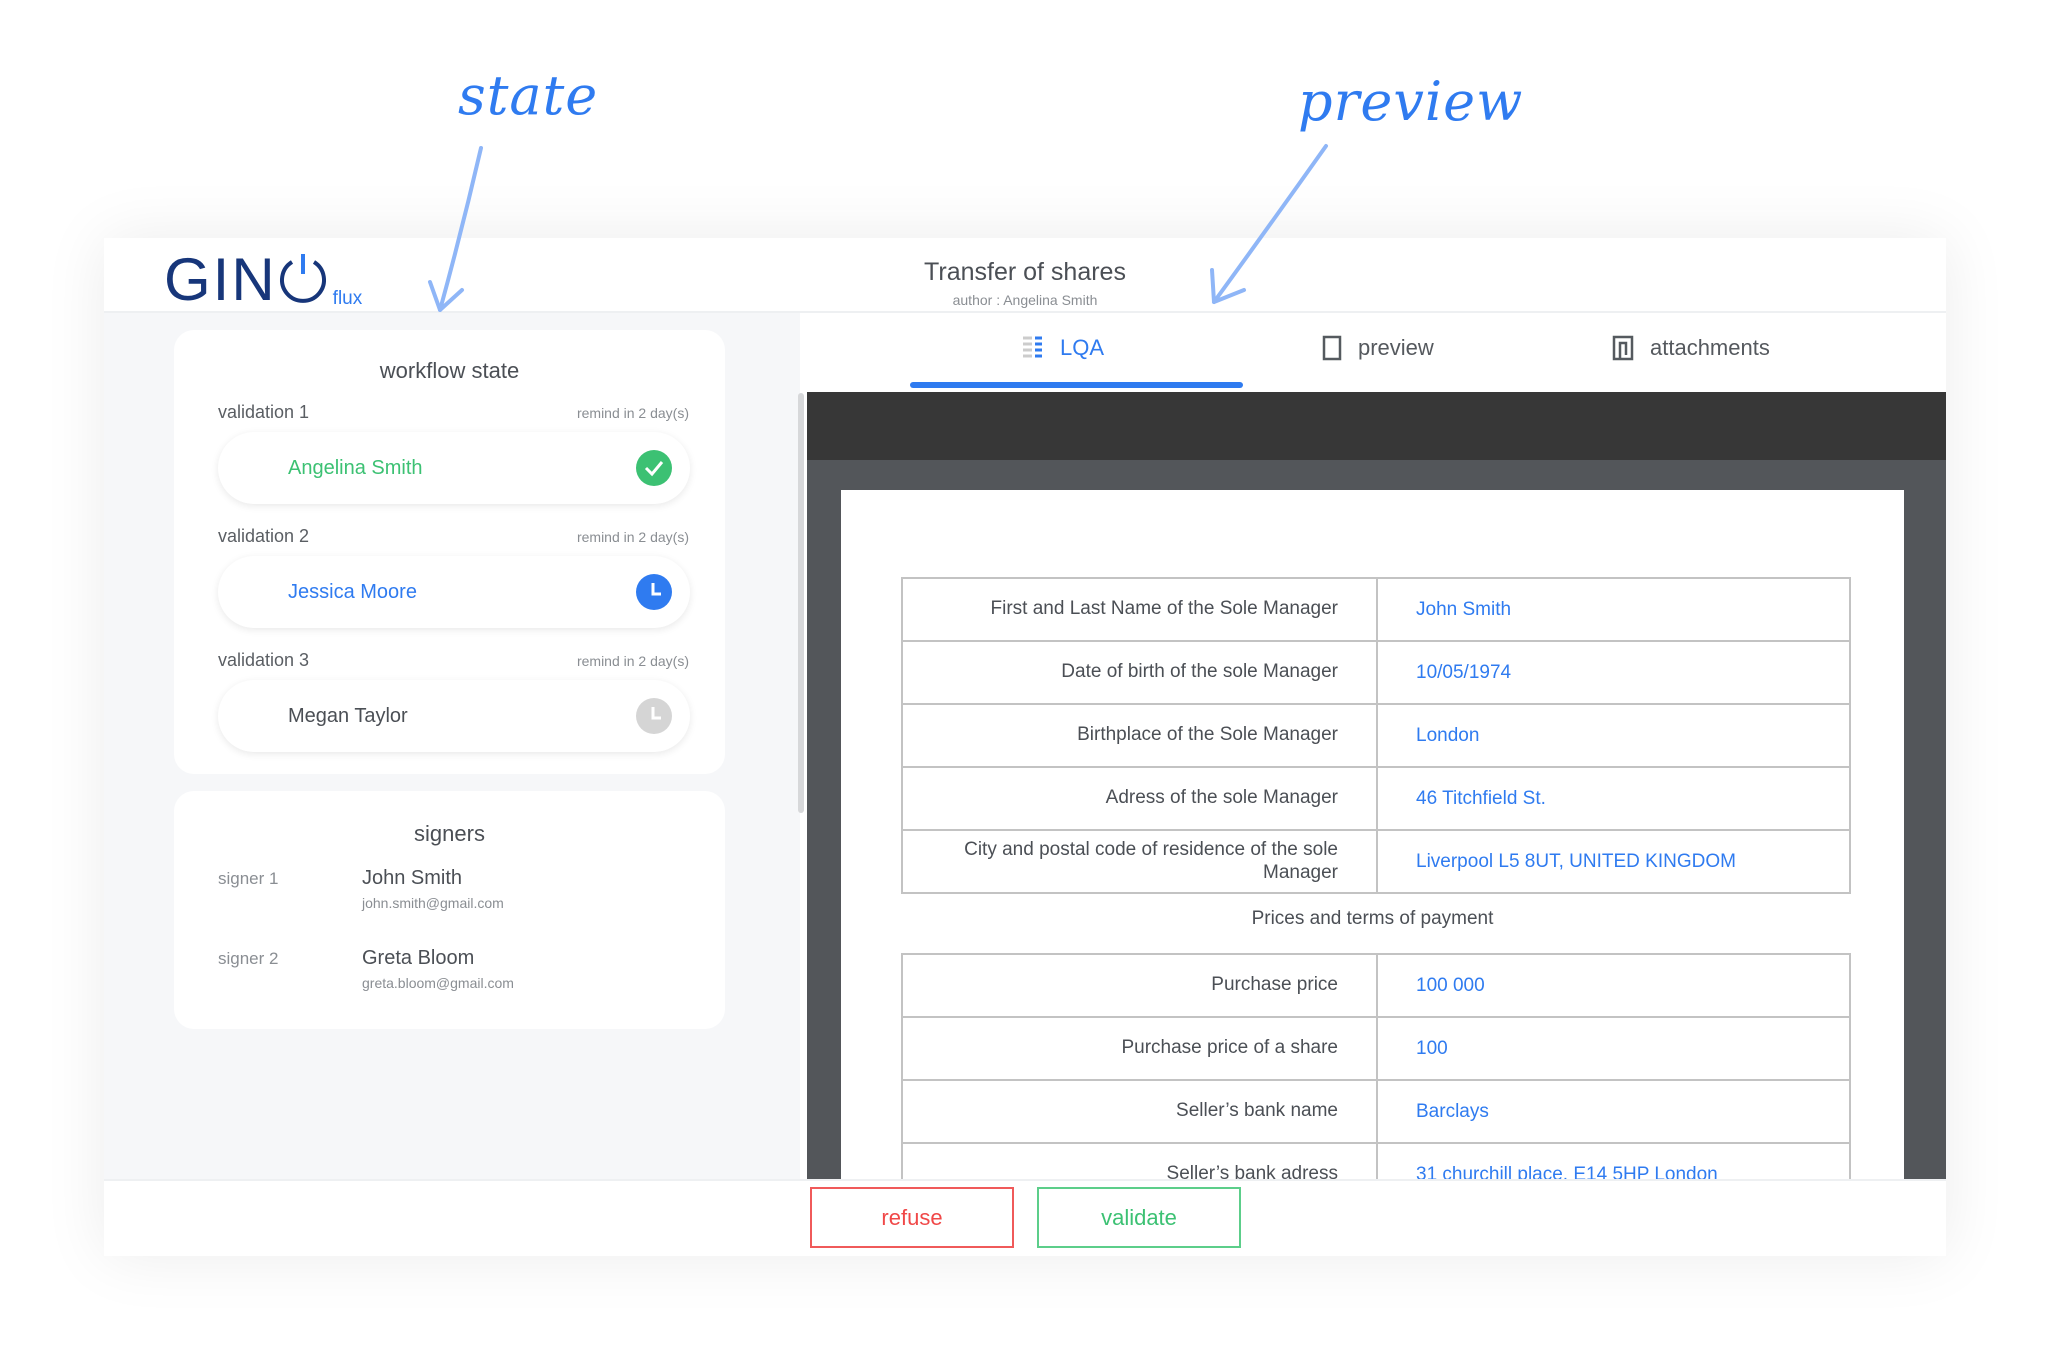 The width and height of the screenshot is (2048, 1360). What do you see at coordinates (348, 715) in the screenshot?
I see `validator-name: Megan Taylor` at bounding box center [348, 715].